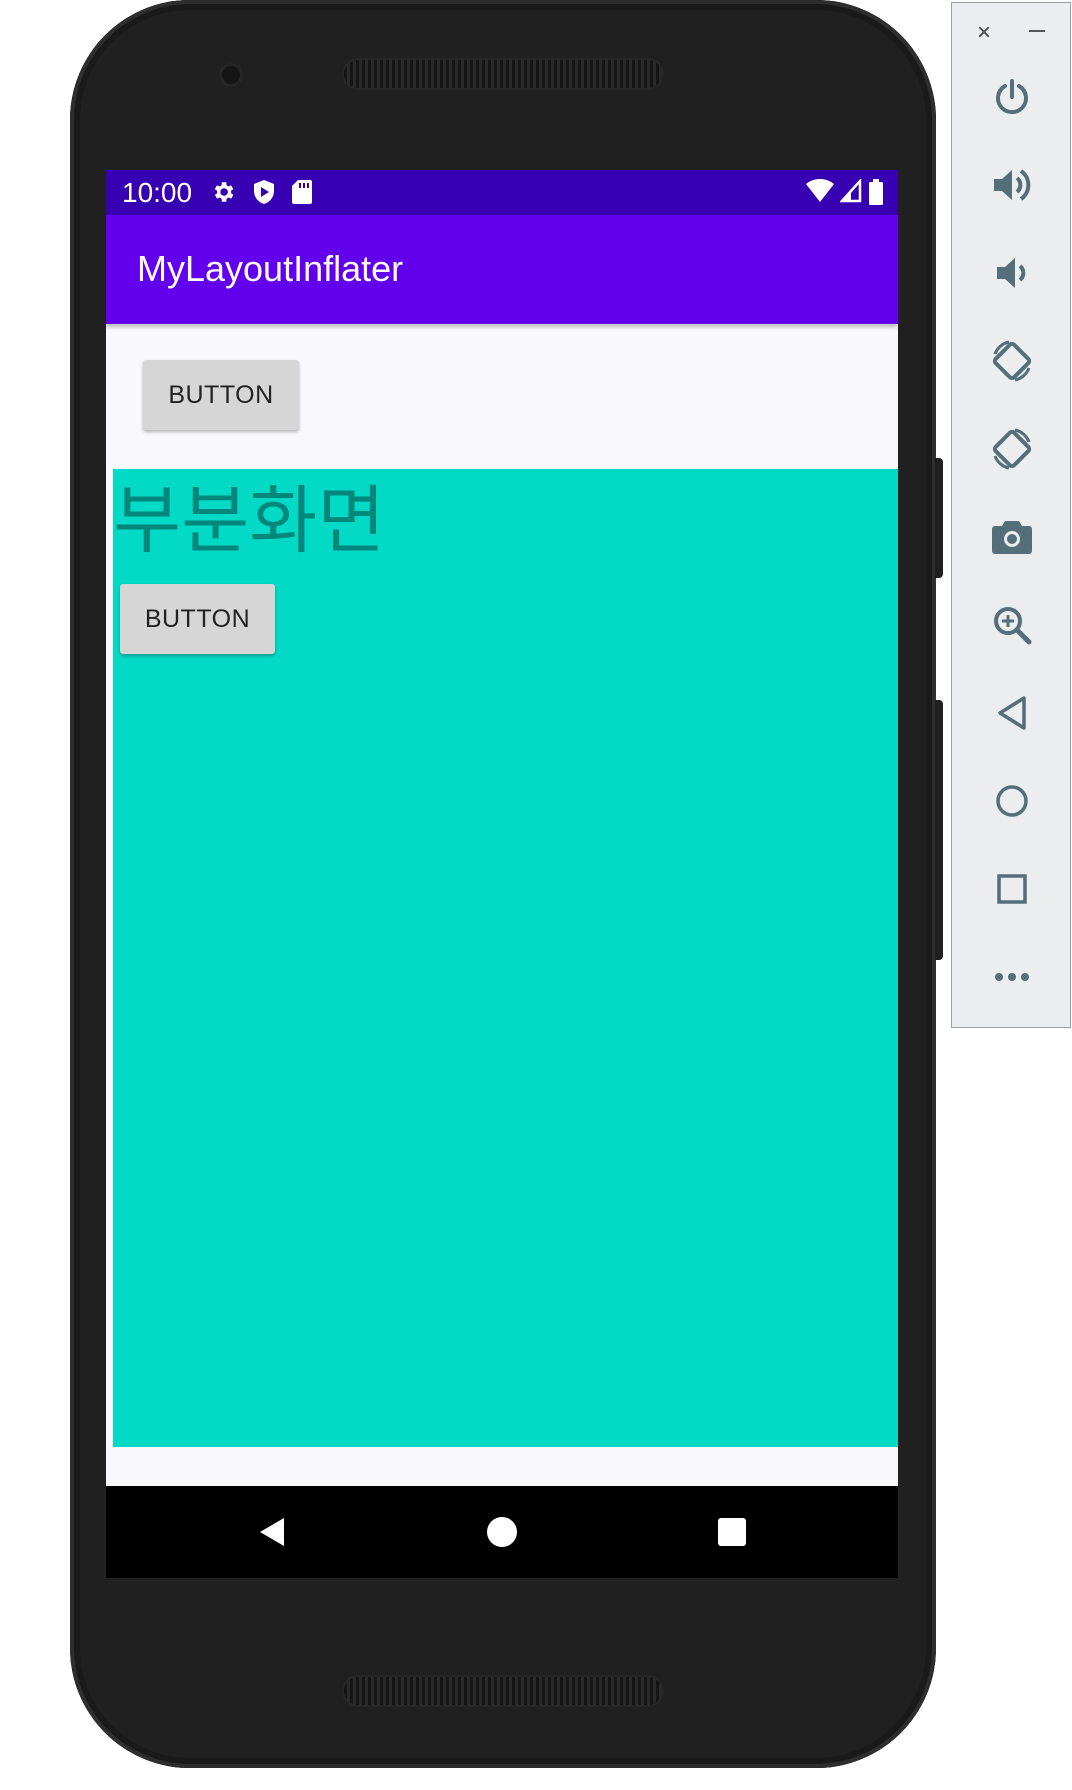 The width and height of the screenshot is (1072, 1790). I want to click on volume-up-icon, so click(1012, 185).